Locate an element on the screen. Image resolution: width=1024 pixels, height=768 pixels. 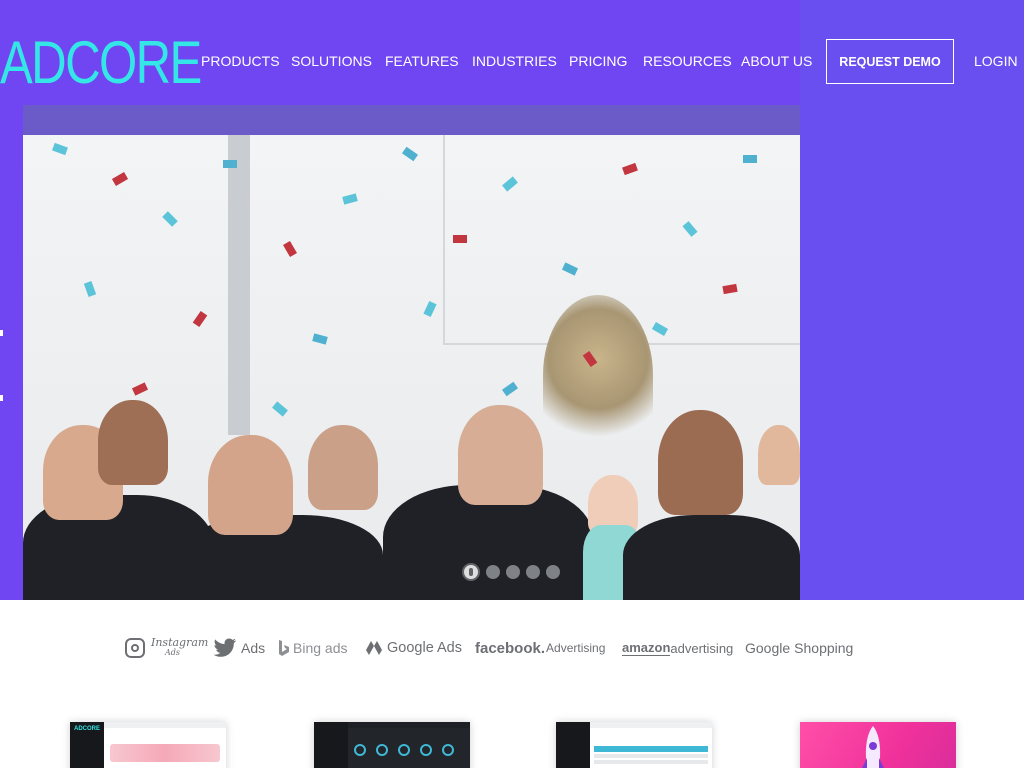
nav-products: PRODUCTS is located at coordinates (240, 61).